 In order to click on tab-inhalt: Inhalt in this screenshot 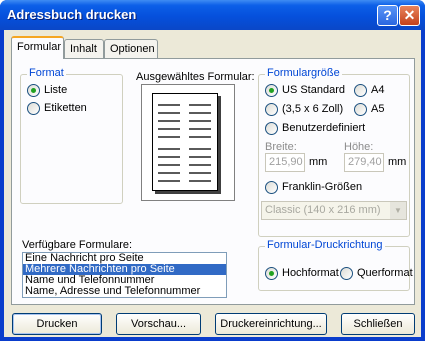, I will do `click(84, 49)`.